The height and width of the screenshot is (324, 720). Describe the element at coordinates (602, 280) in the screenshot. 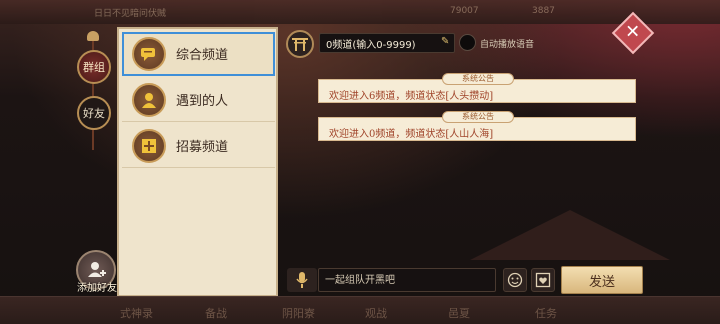

I see `send-button: 发送` at that location.